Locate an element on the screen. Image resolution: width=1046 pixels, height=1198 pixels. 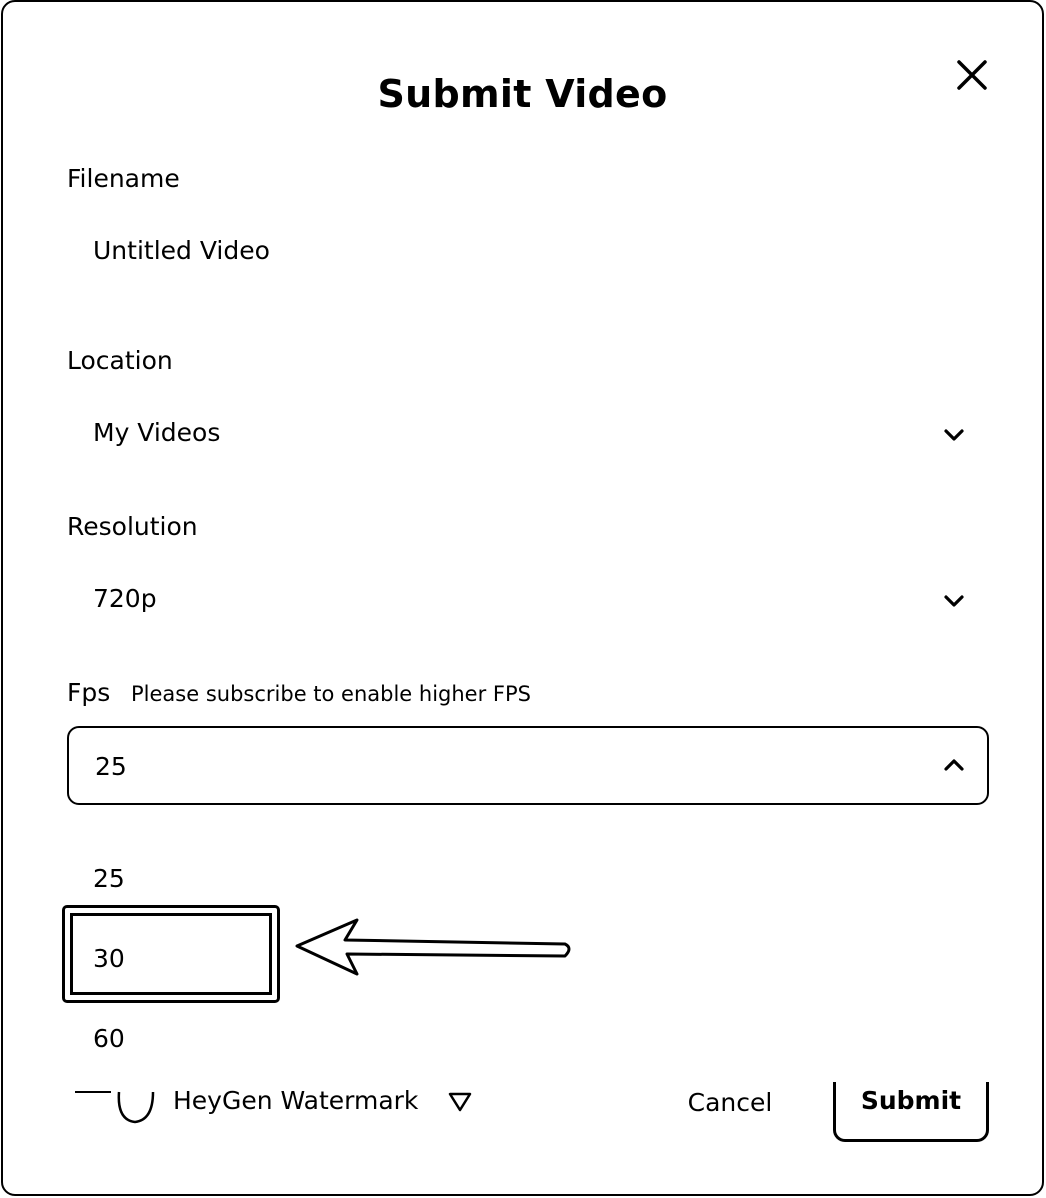
arrow-left-icon is located at coordinates (433, 947).